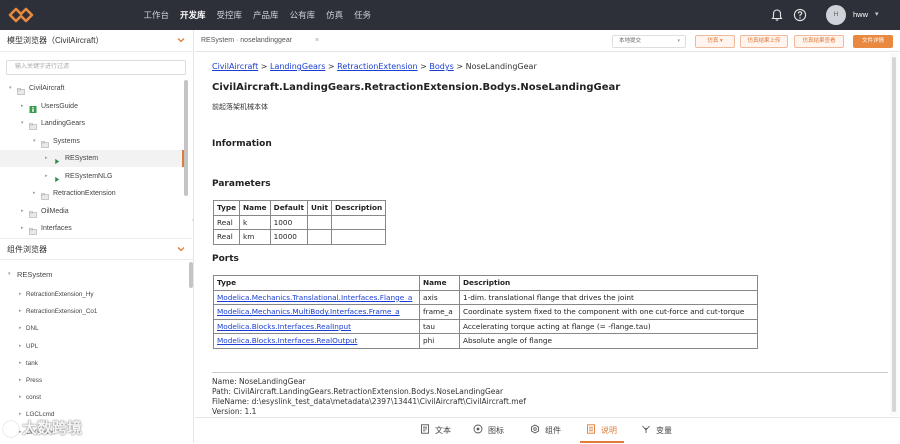  What do you see at coordinates (363, 15) in the screenshot?
I see `nav-tasks: 任务` at bounding box center [363, 15].